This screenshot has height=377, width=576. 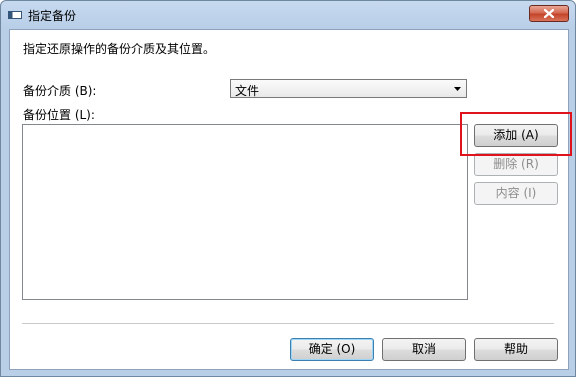 What do you see at coordinates (424, 349) in the screenshot?
I see `cancel-button: 取消` at bounding box center [424, 349].